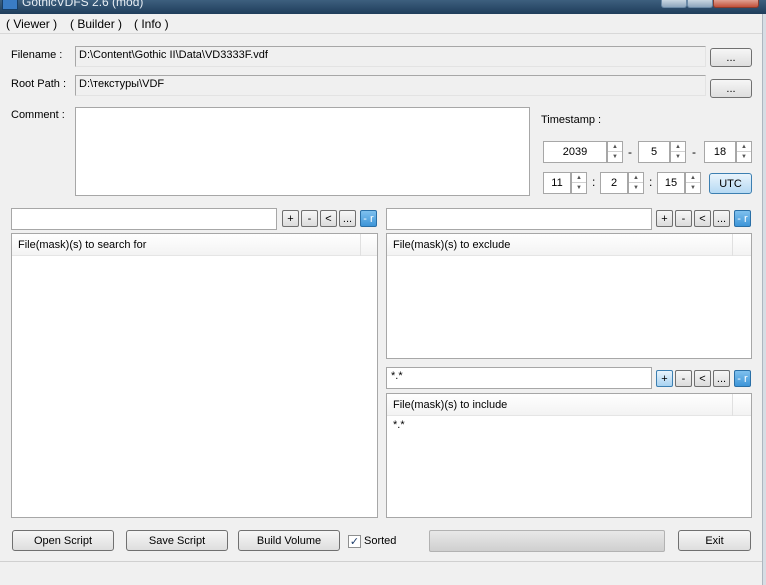 The image size is (766, 585). I want to click on exit-button: Exit, so click(714, 540).